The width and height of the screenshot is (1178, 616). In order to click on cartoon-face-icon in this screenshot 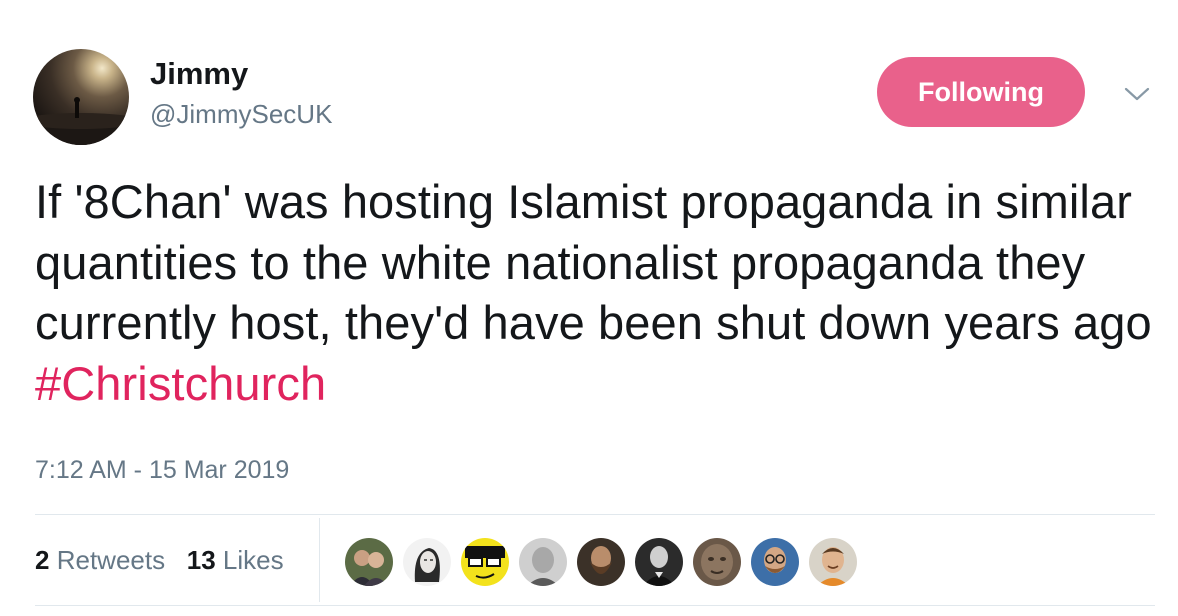, I will do `click(485, 562)`.